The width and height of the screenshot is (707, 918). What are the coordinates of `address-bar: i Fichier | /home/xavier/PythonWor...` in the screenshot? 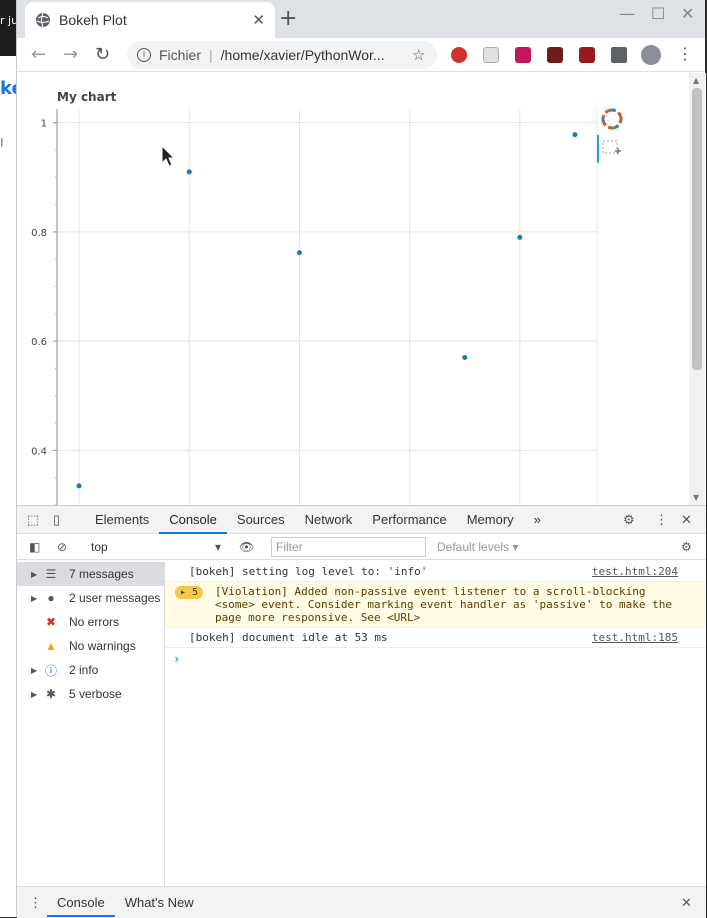 It's located at (282, 55).